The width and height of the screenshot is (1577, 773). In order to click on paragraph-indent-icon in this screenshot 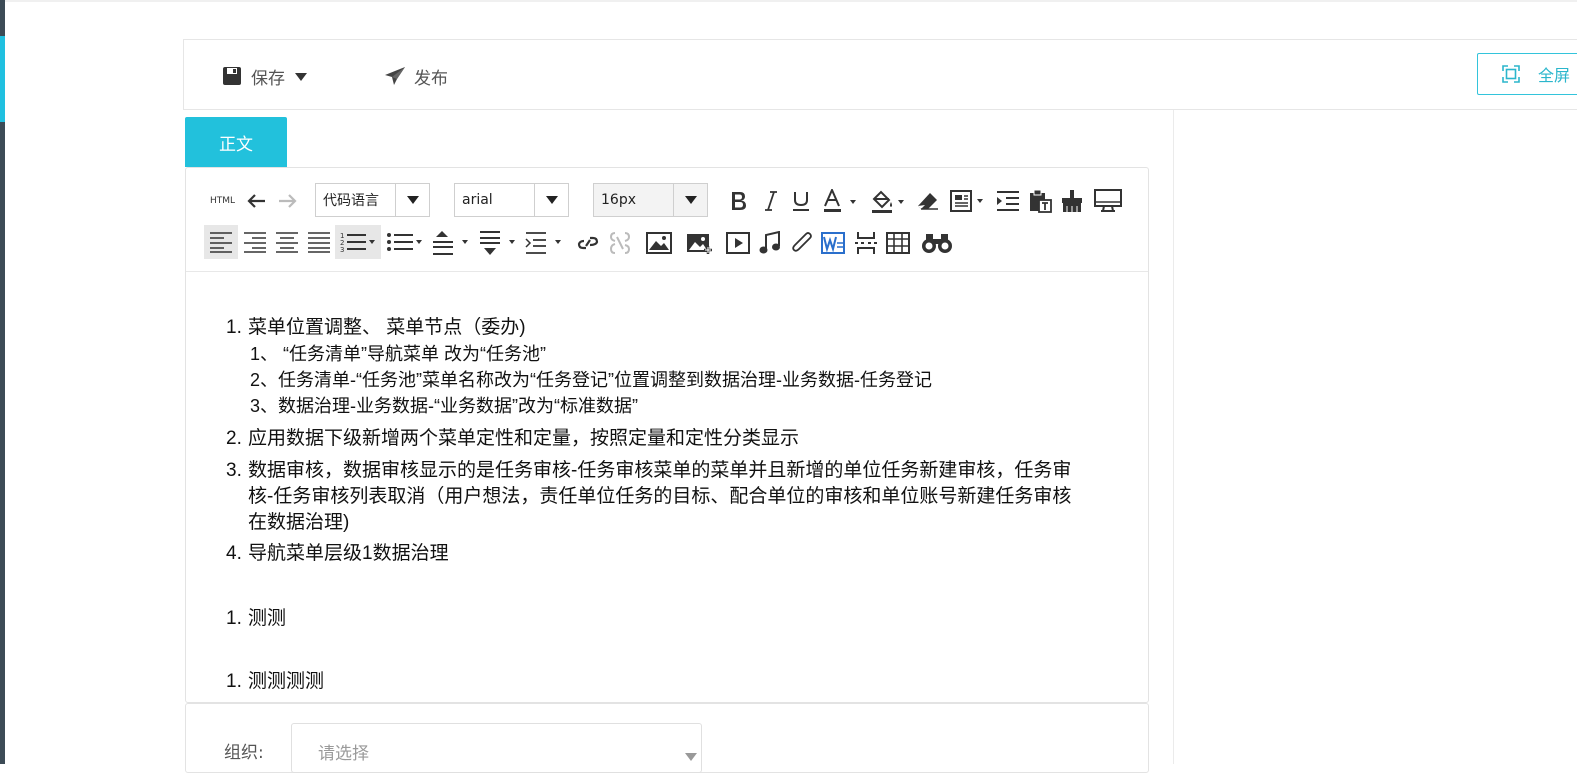, I will do `click(544, 243)`.